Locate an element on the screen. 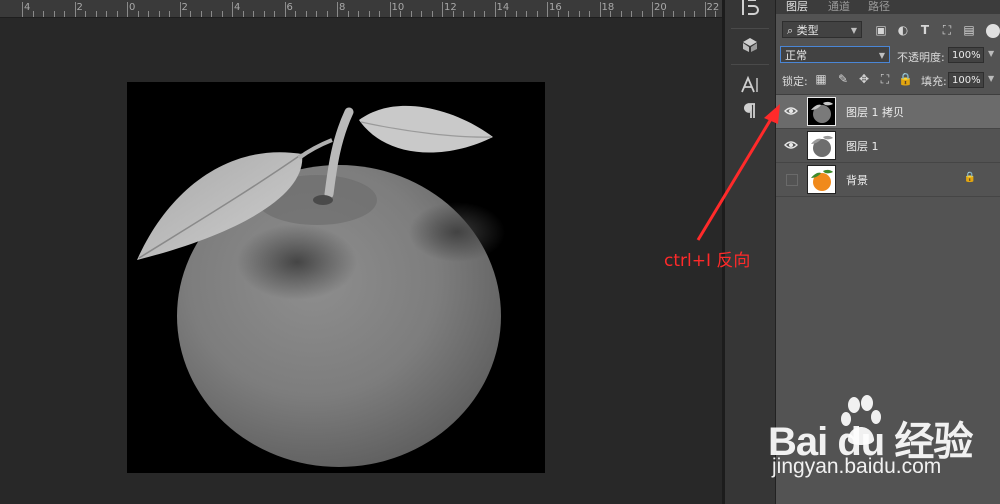 The width and height of the screenshot is (1000, 504). ruler-label: 0 is located at coordinates (132, 7).